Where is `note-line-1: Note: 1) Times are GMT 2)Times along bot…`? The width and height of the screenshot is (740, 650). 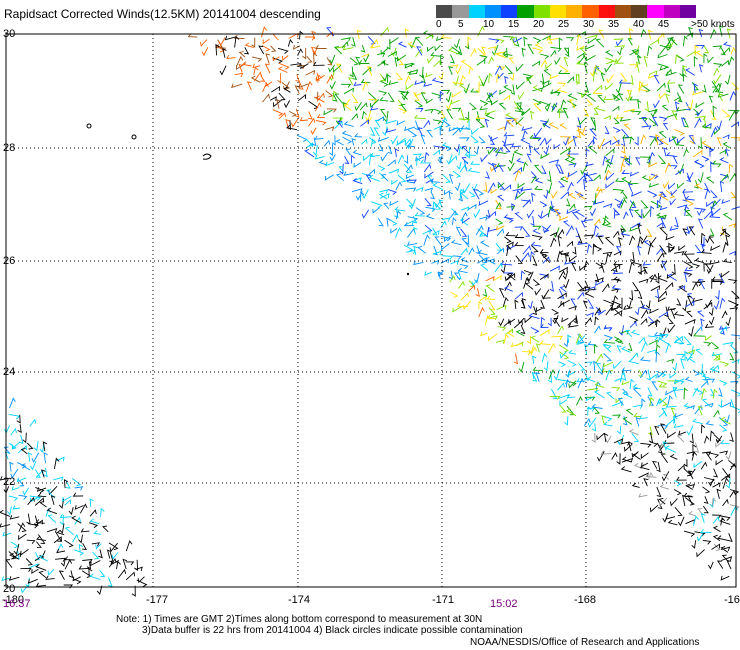 note-line-1: Note: 1) Times are GMT 2)Times along bot… is located at coordinates (299, 619).